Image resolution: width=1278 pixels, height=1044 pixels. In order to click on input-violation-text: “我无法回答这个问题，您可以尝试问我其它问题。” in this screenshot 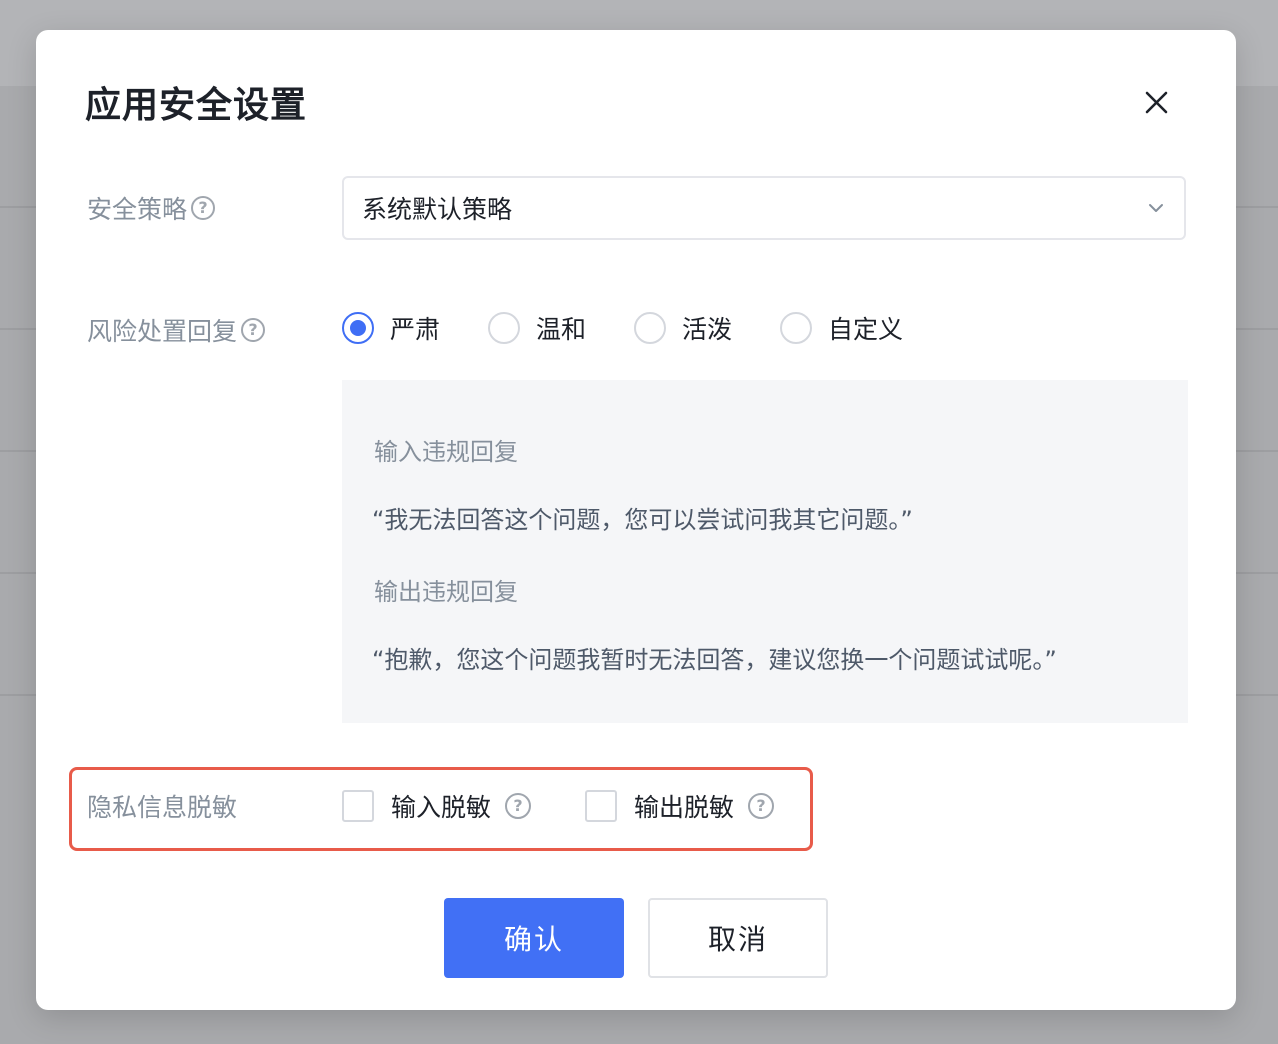, I will do `click(642, 520)`.